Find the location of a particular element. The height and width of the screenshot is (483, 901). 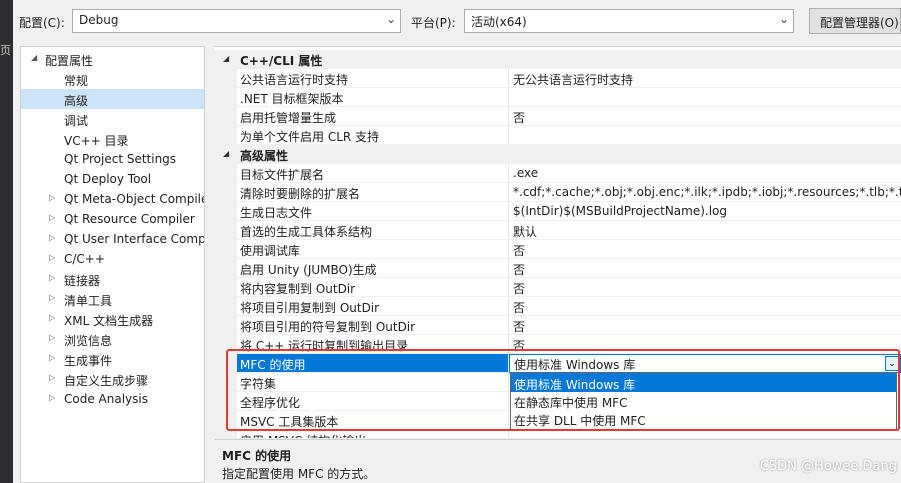

property-name: 目标文件扩展名 is located at coordinates (373, 173).